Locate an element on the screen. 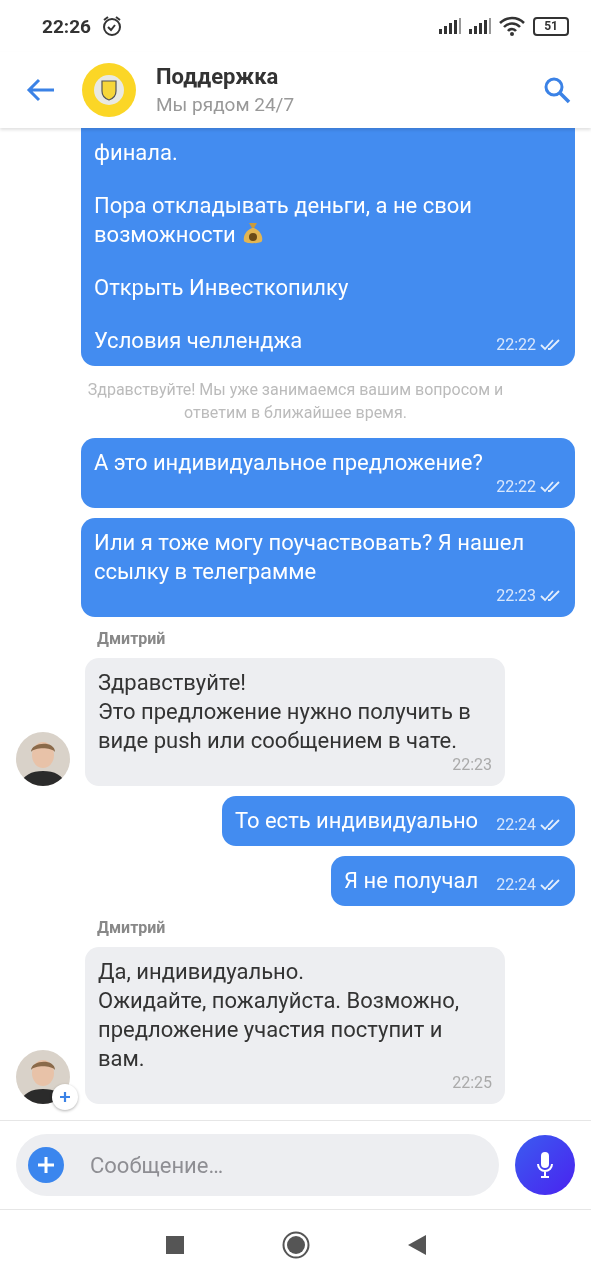 The width and height of the screenshot is (591, 1280). home-icon is located at coordinates (295, 1245).